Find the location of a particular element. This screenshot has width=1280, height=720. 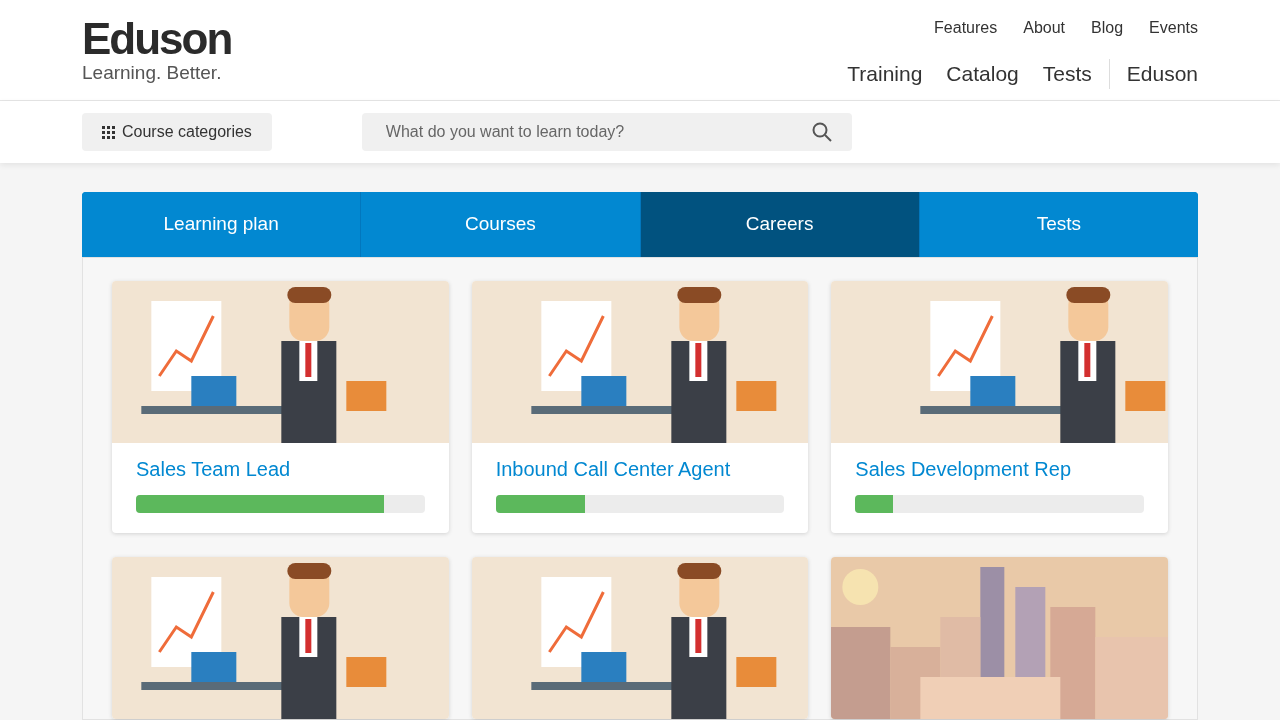

nav-link: Features is located at coordinates (966, 28).